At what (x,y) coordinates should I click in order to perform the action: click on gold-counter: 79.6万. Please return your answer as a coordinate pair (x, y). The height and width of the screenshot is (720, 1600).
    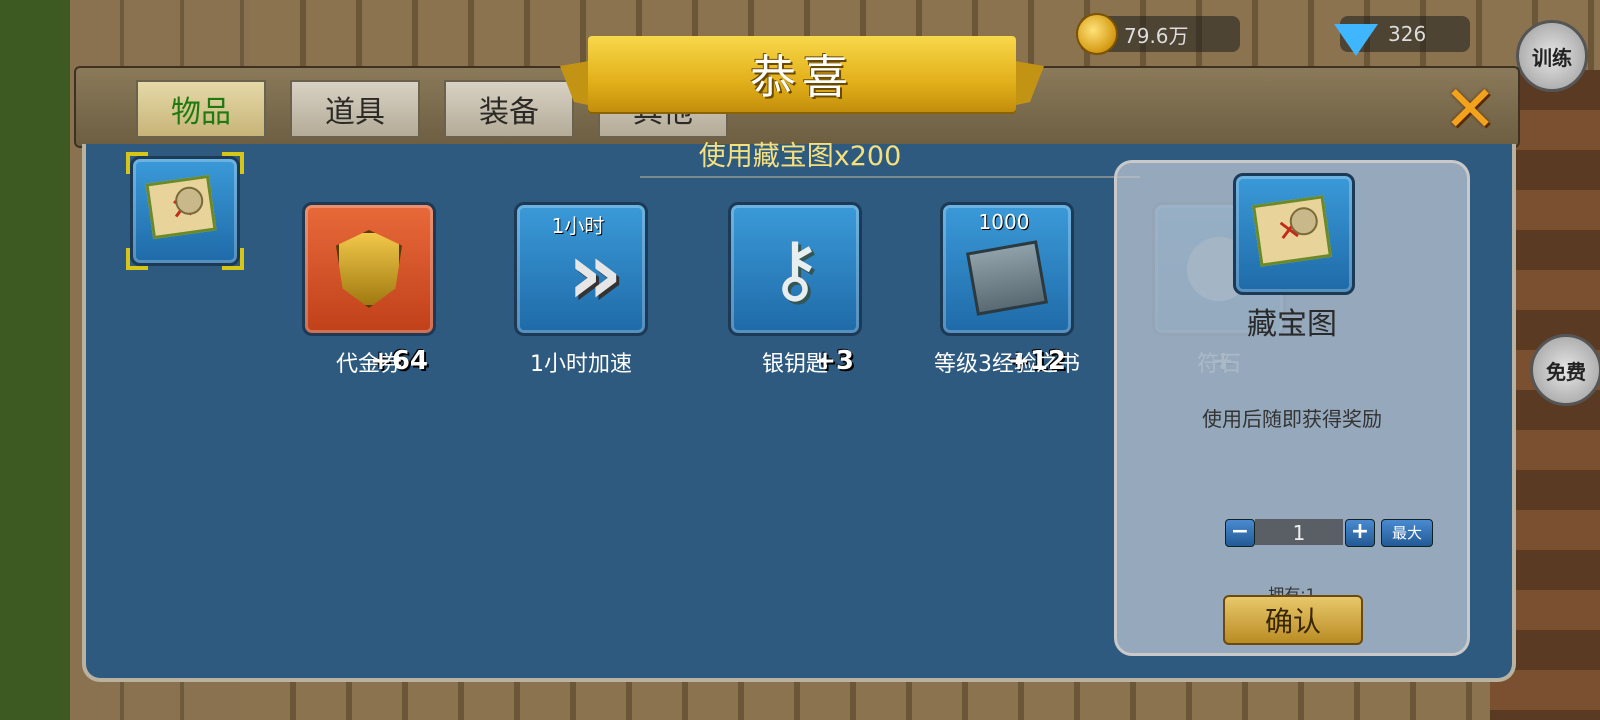
    Looking at the image, I should click on (1158, 34).